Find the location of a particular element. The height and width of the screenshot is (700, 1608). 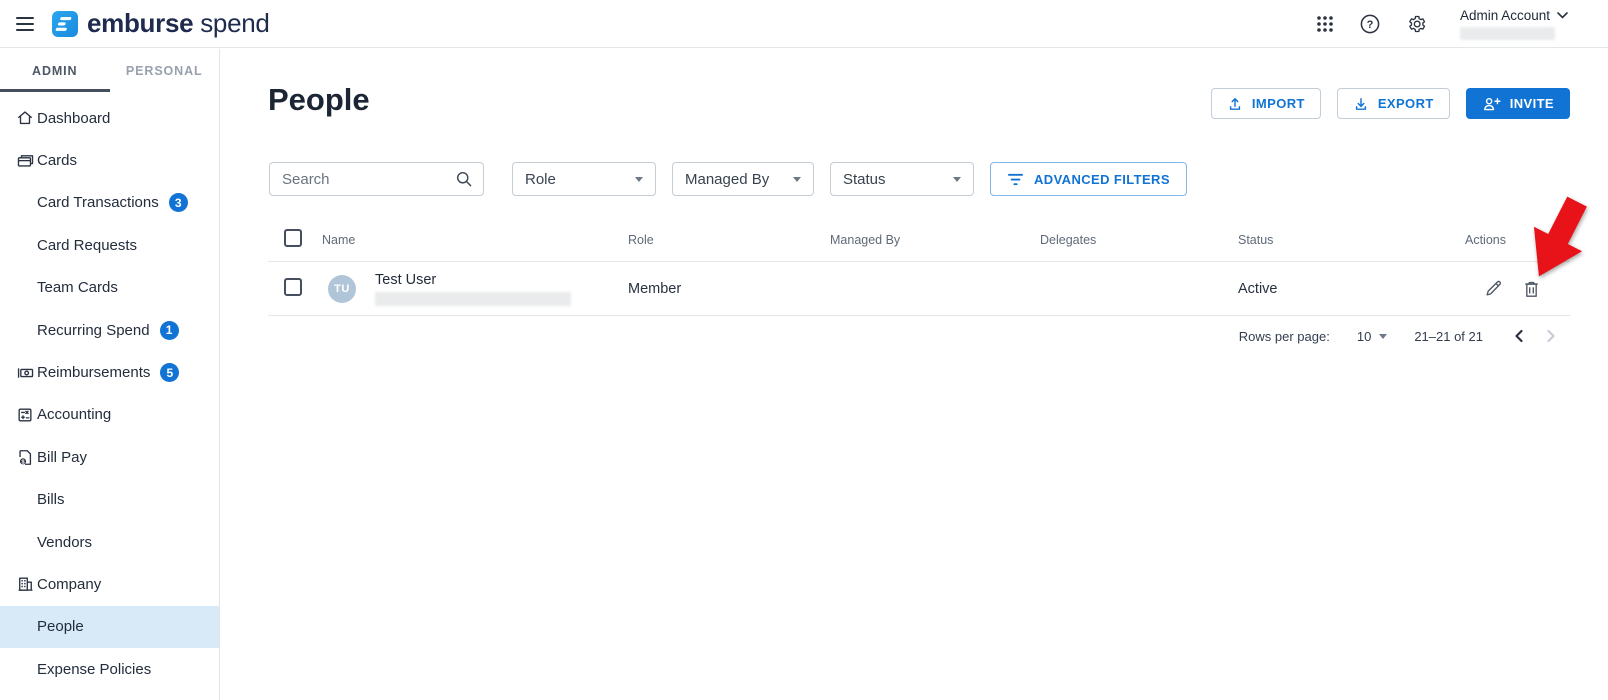

card-transactions-badge: 3 is located at coordinates (178, 203).